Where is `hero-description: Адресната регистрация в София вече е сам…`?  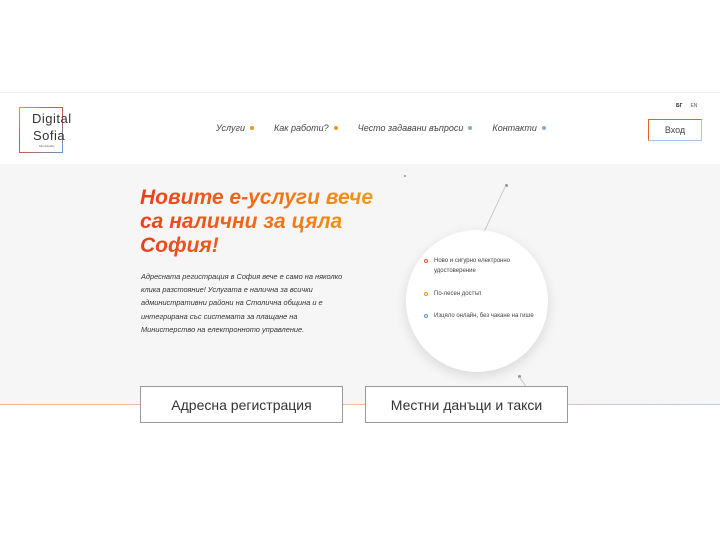
hero-description: Адресната регистрация в София вече е сам… is located at coordinates (242, 303).